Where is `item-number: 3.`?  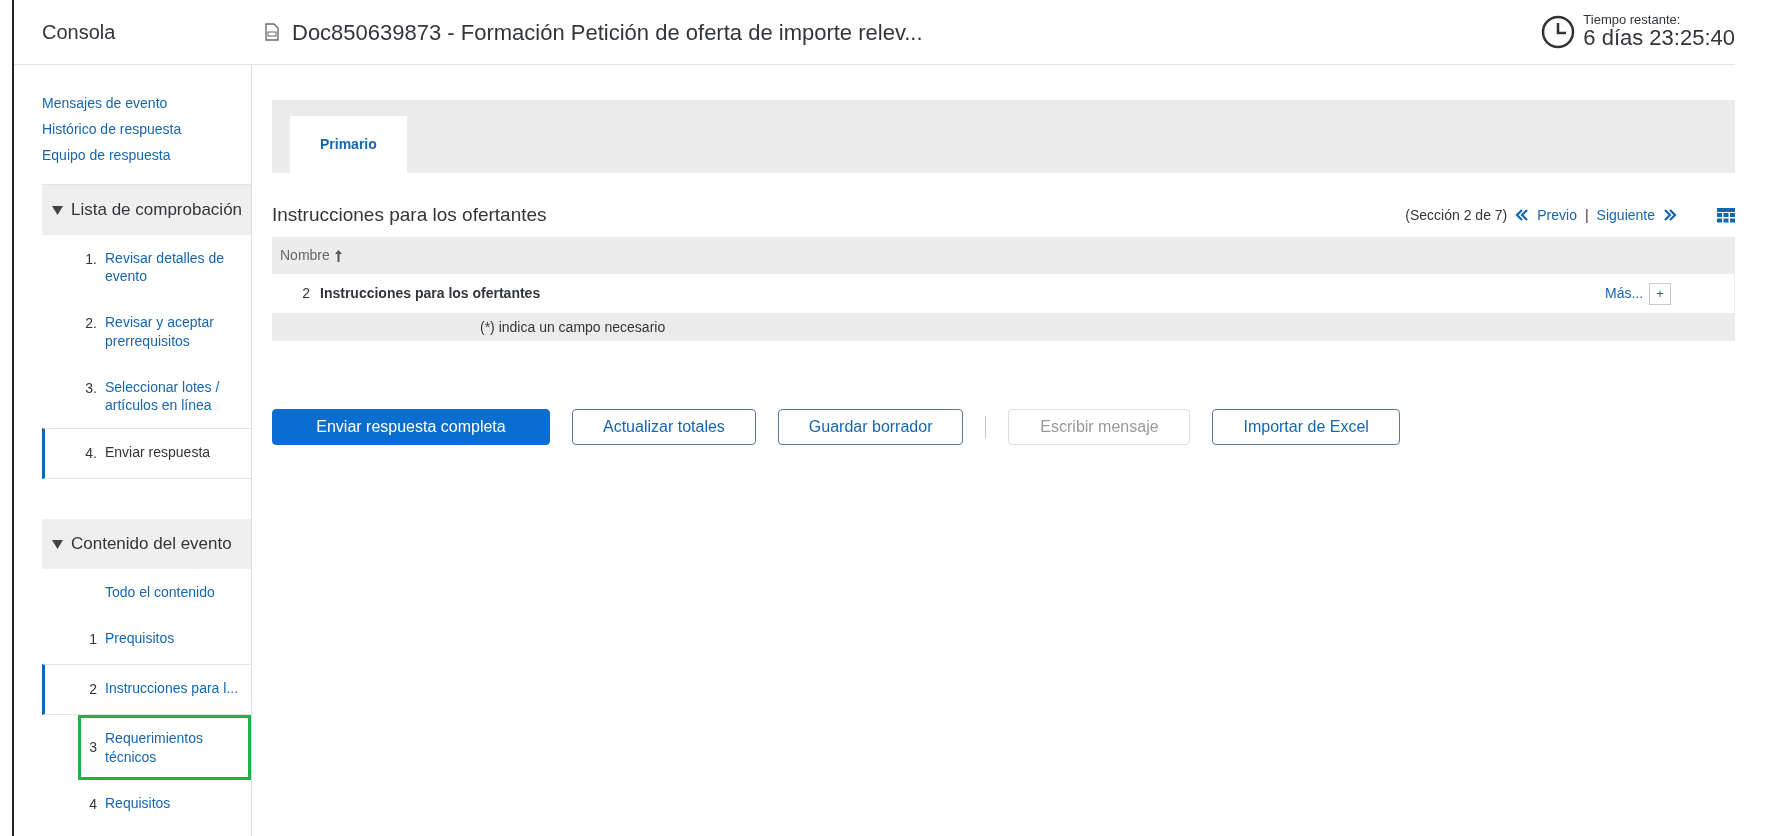
item-number: 3. is located at coordinates (91, 387).